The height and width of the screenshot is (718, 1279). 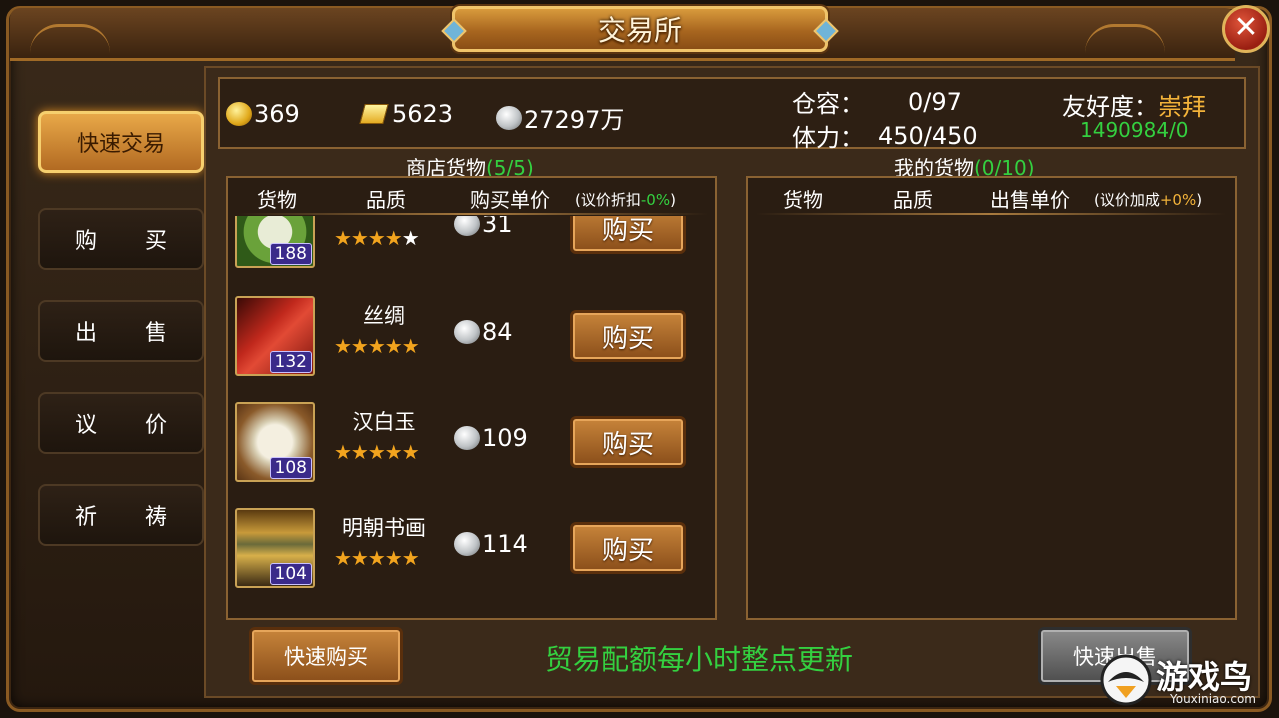 What do you see at coordinates (673, 200) in the screenshot?
I see `discount-suffix: )` at bounding box center [673, 200].